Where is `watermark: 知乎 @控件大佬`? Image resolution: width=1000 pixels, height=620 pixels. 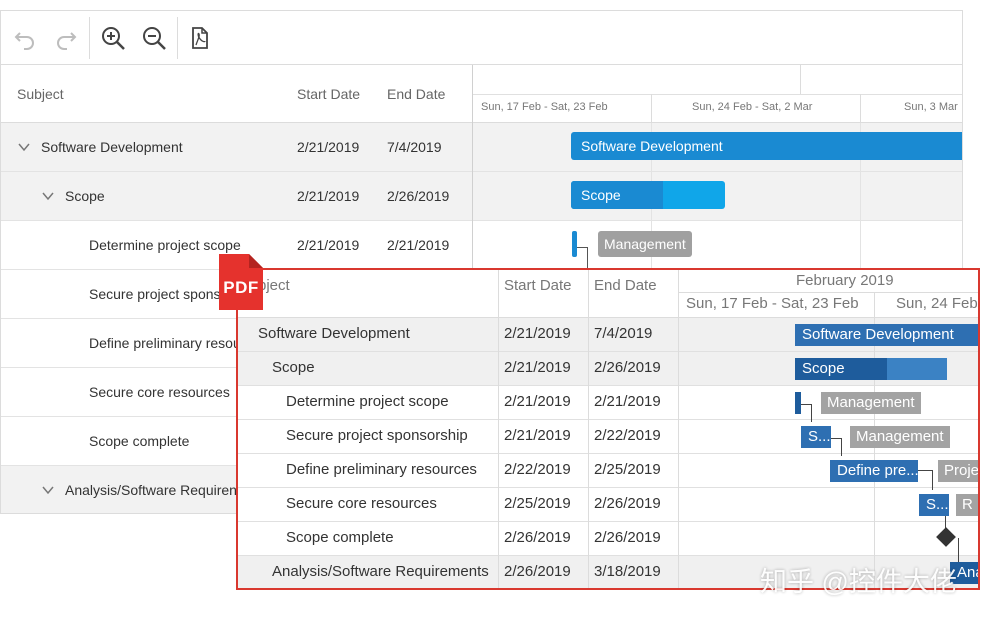 watermark: 知乎 @控件大佬 is located at coordinates (858, 582).